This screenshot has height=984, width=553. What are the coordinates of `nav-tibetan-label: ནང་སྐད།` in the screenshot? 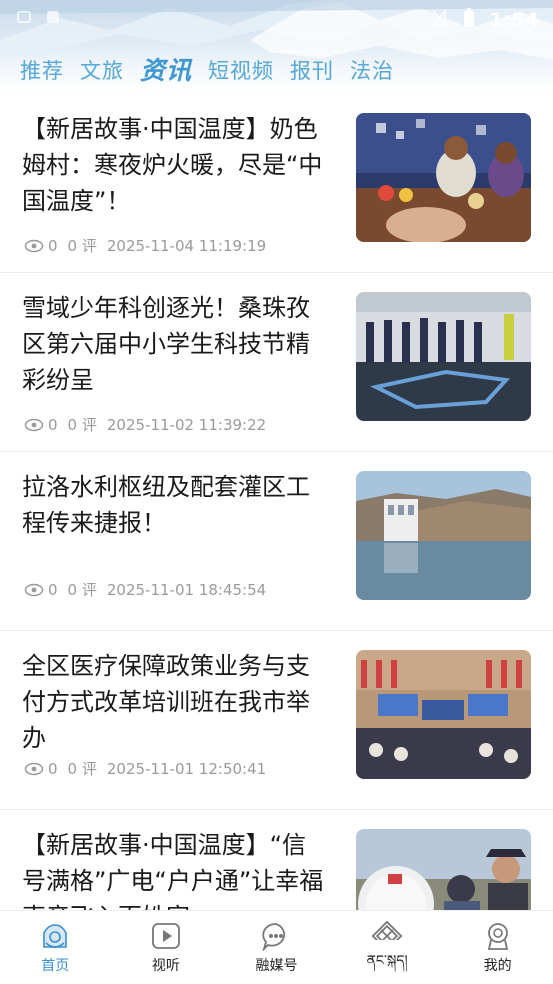 It's located at (387, 961).